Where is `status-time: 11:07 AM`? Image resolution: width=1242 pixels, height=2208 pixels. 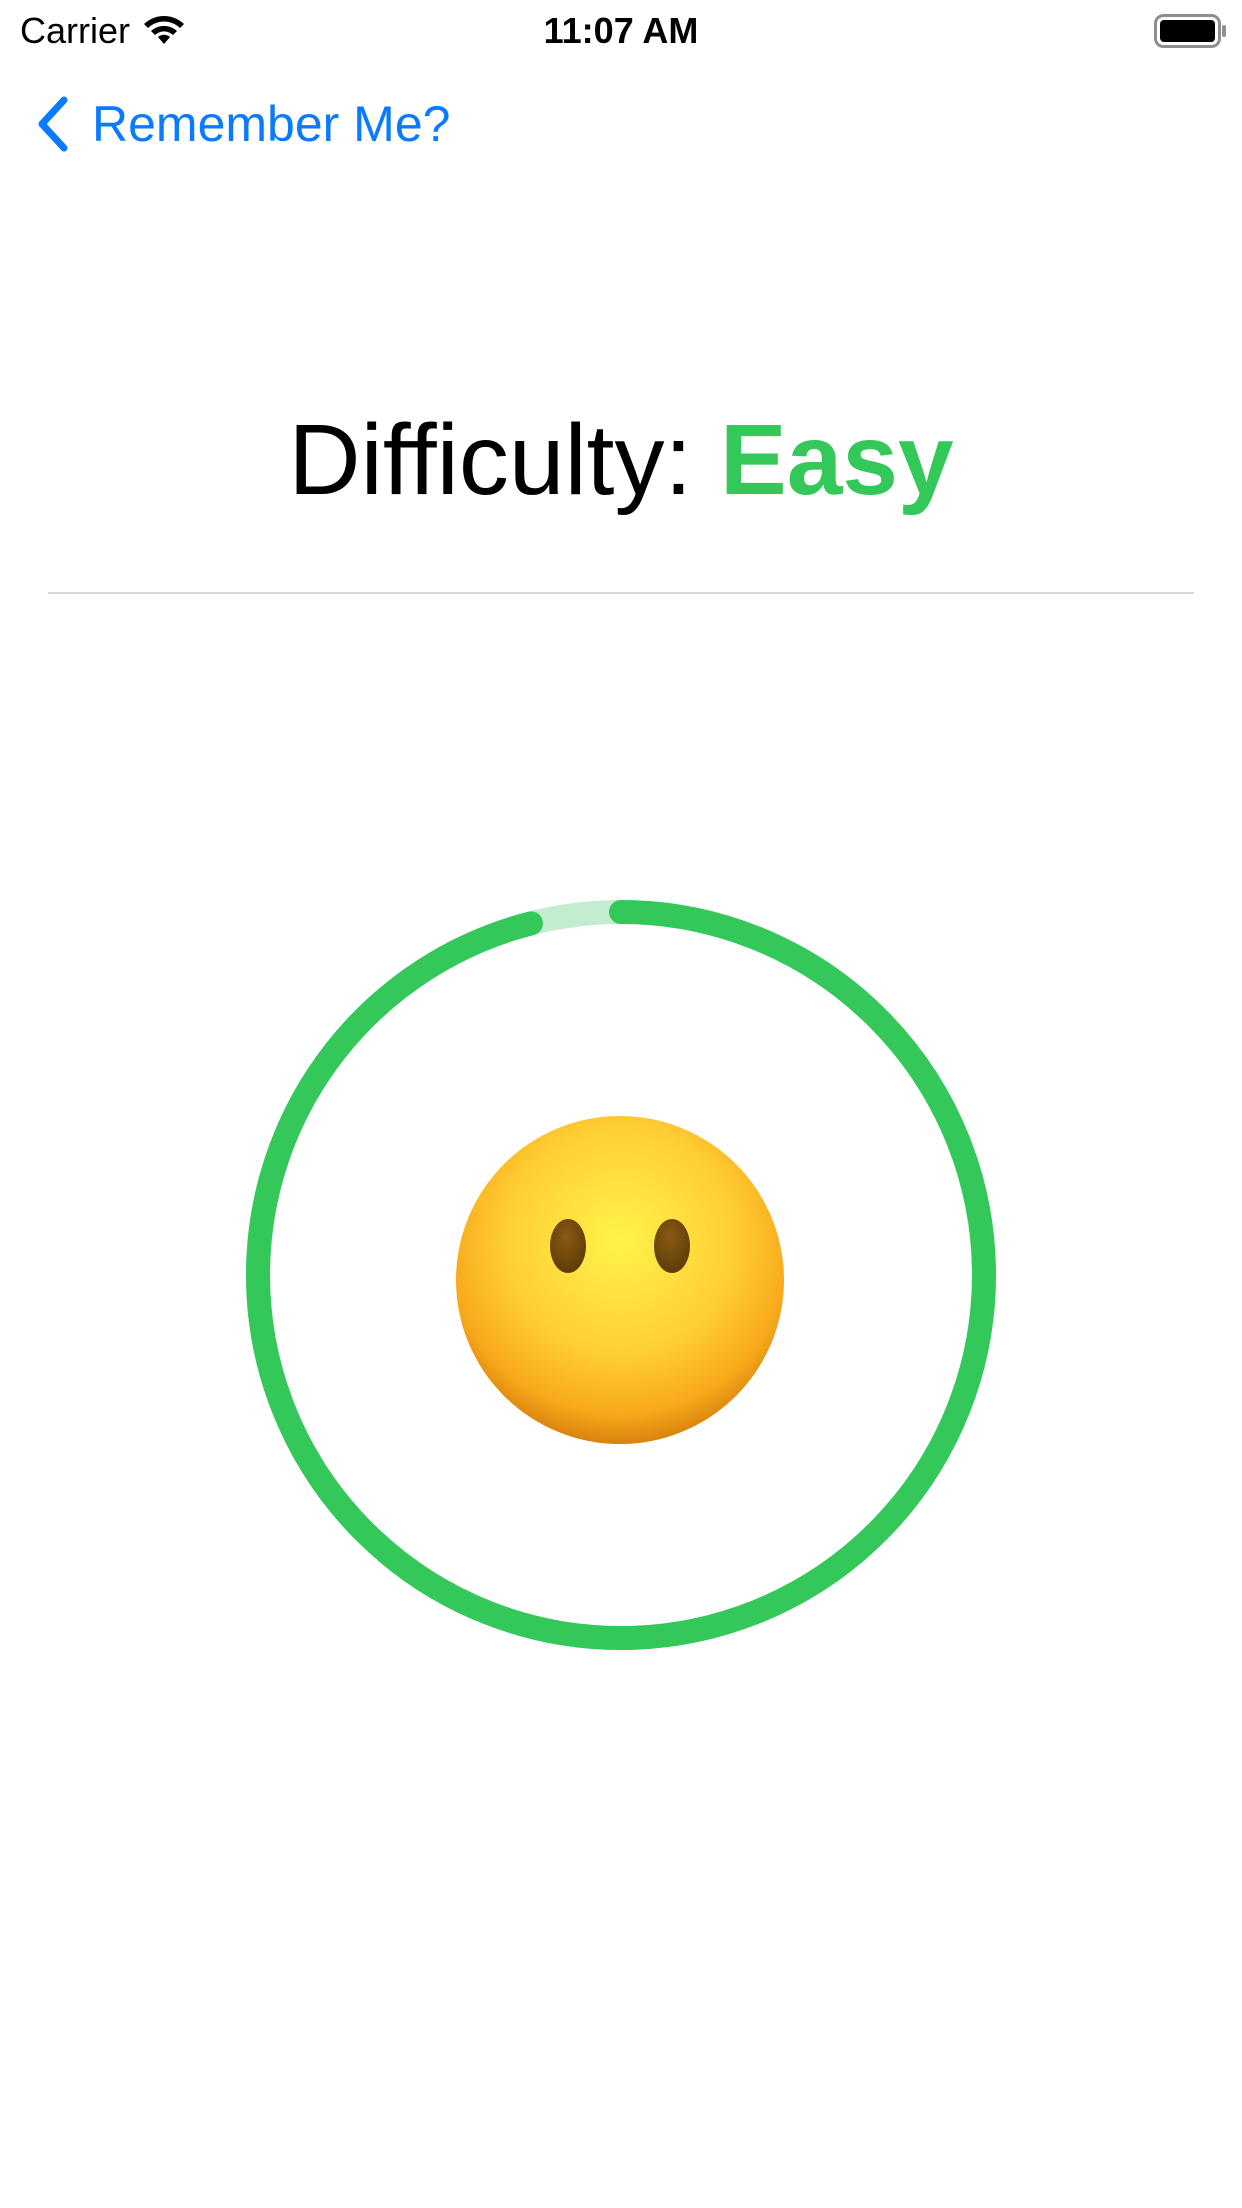 status-time: 11:07 AM is located at coordinates (621, 30).